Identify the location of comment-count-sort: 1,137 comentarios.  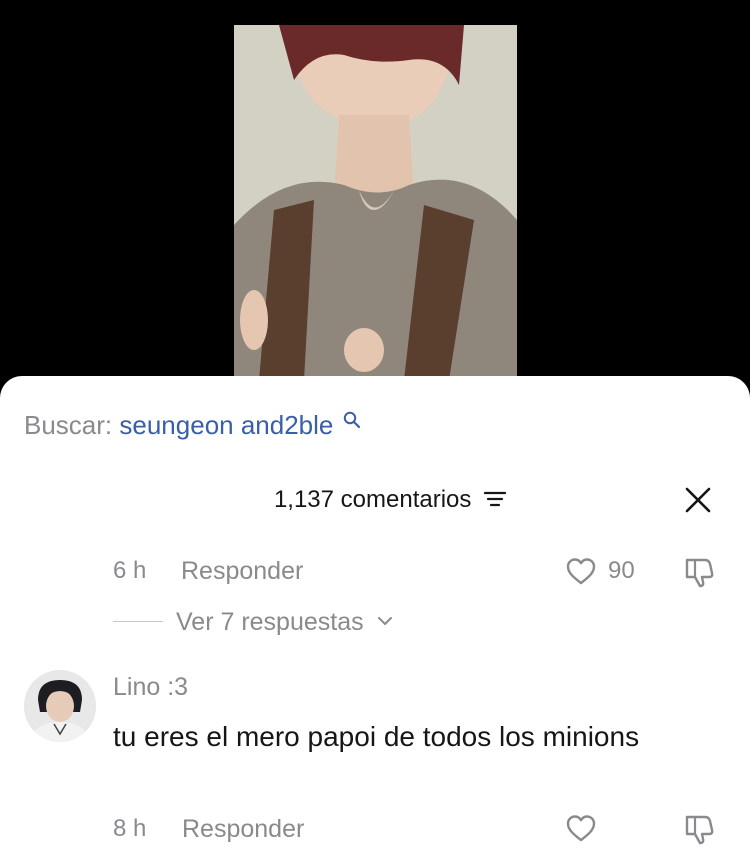
(375, 500).